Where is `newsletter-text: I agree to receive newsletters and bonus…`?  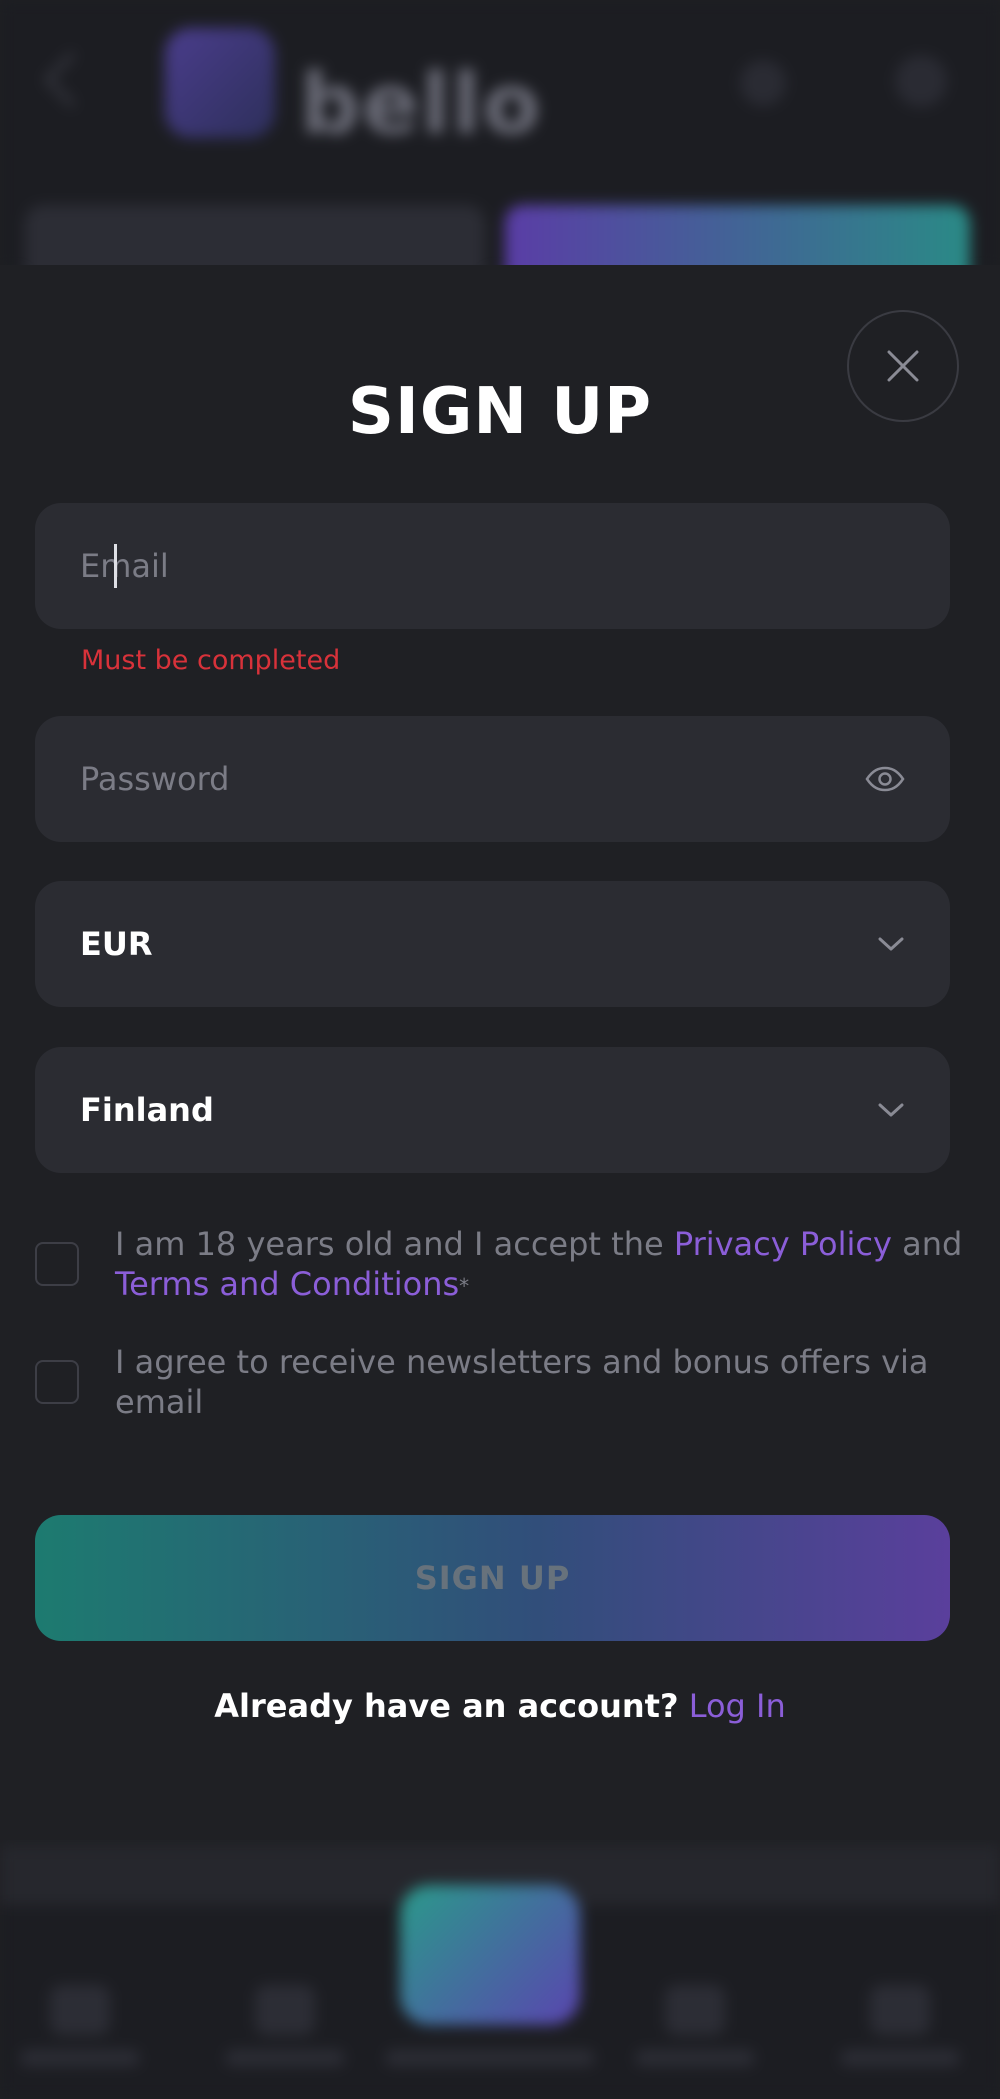 newsletter-text: I agree to receive newsletters and bonus… is located at coordinates (522, 1382).